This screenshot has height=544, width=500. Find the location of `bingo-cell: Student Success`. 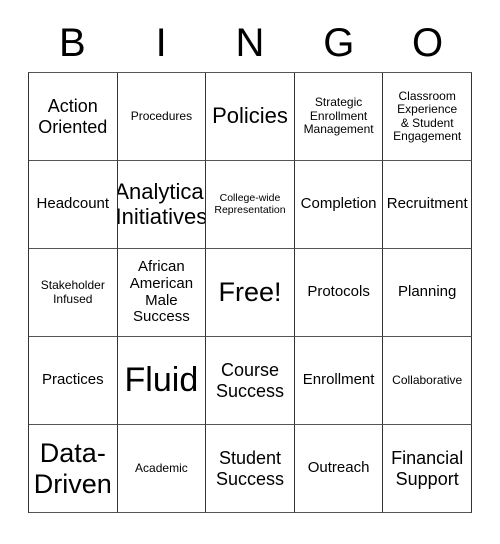

bingo-cell: Student Success is located at coordinates (250, 469).